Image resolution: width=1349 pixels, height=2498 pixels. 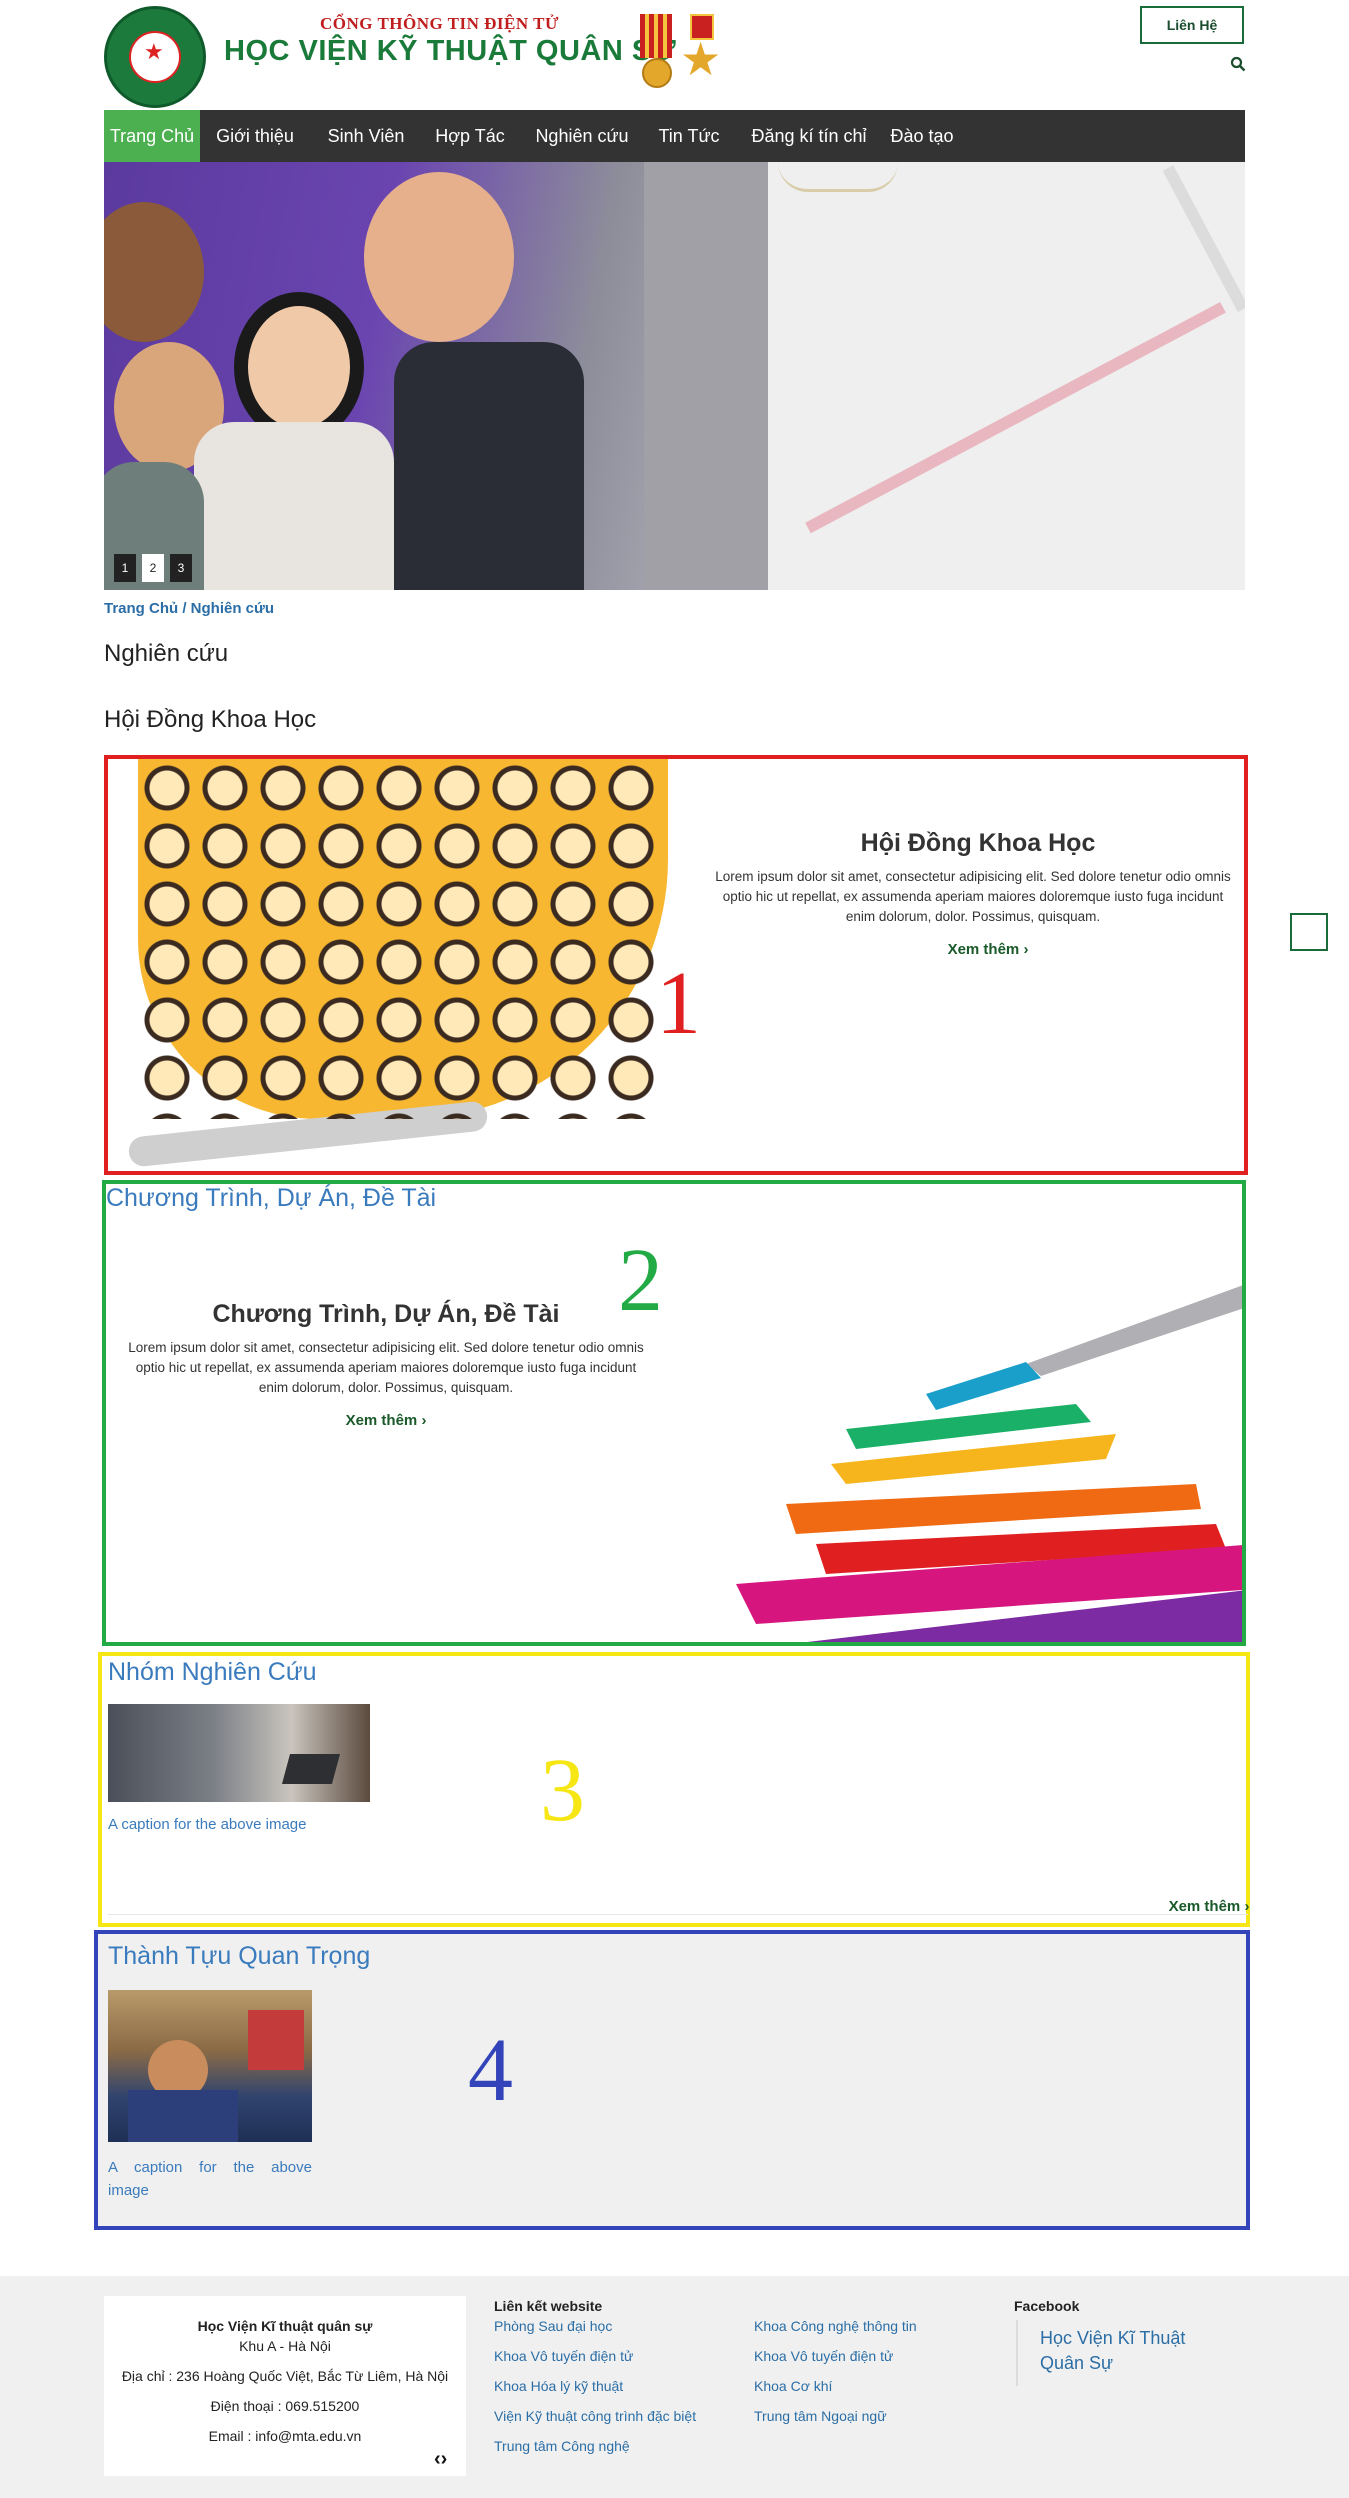 I want to click on facebook-heading: Facebook, so click(x=1047, y=2306).